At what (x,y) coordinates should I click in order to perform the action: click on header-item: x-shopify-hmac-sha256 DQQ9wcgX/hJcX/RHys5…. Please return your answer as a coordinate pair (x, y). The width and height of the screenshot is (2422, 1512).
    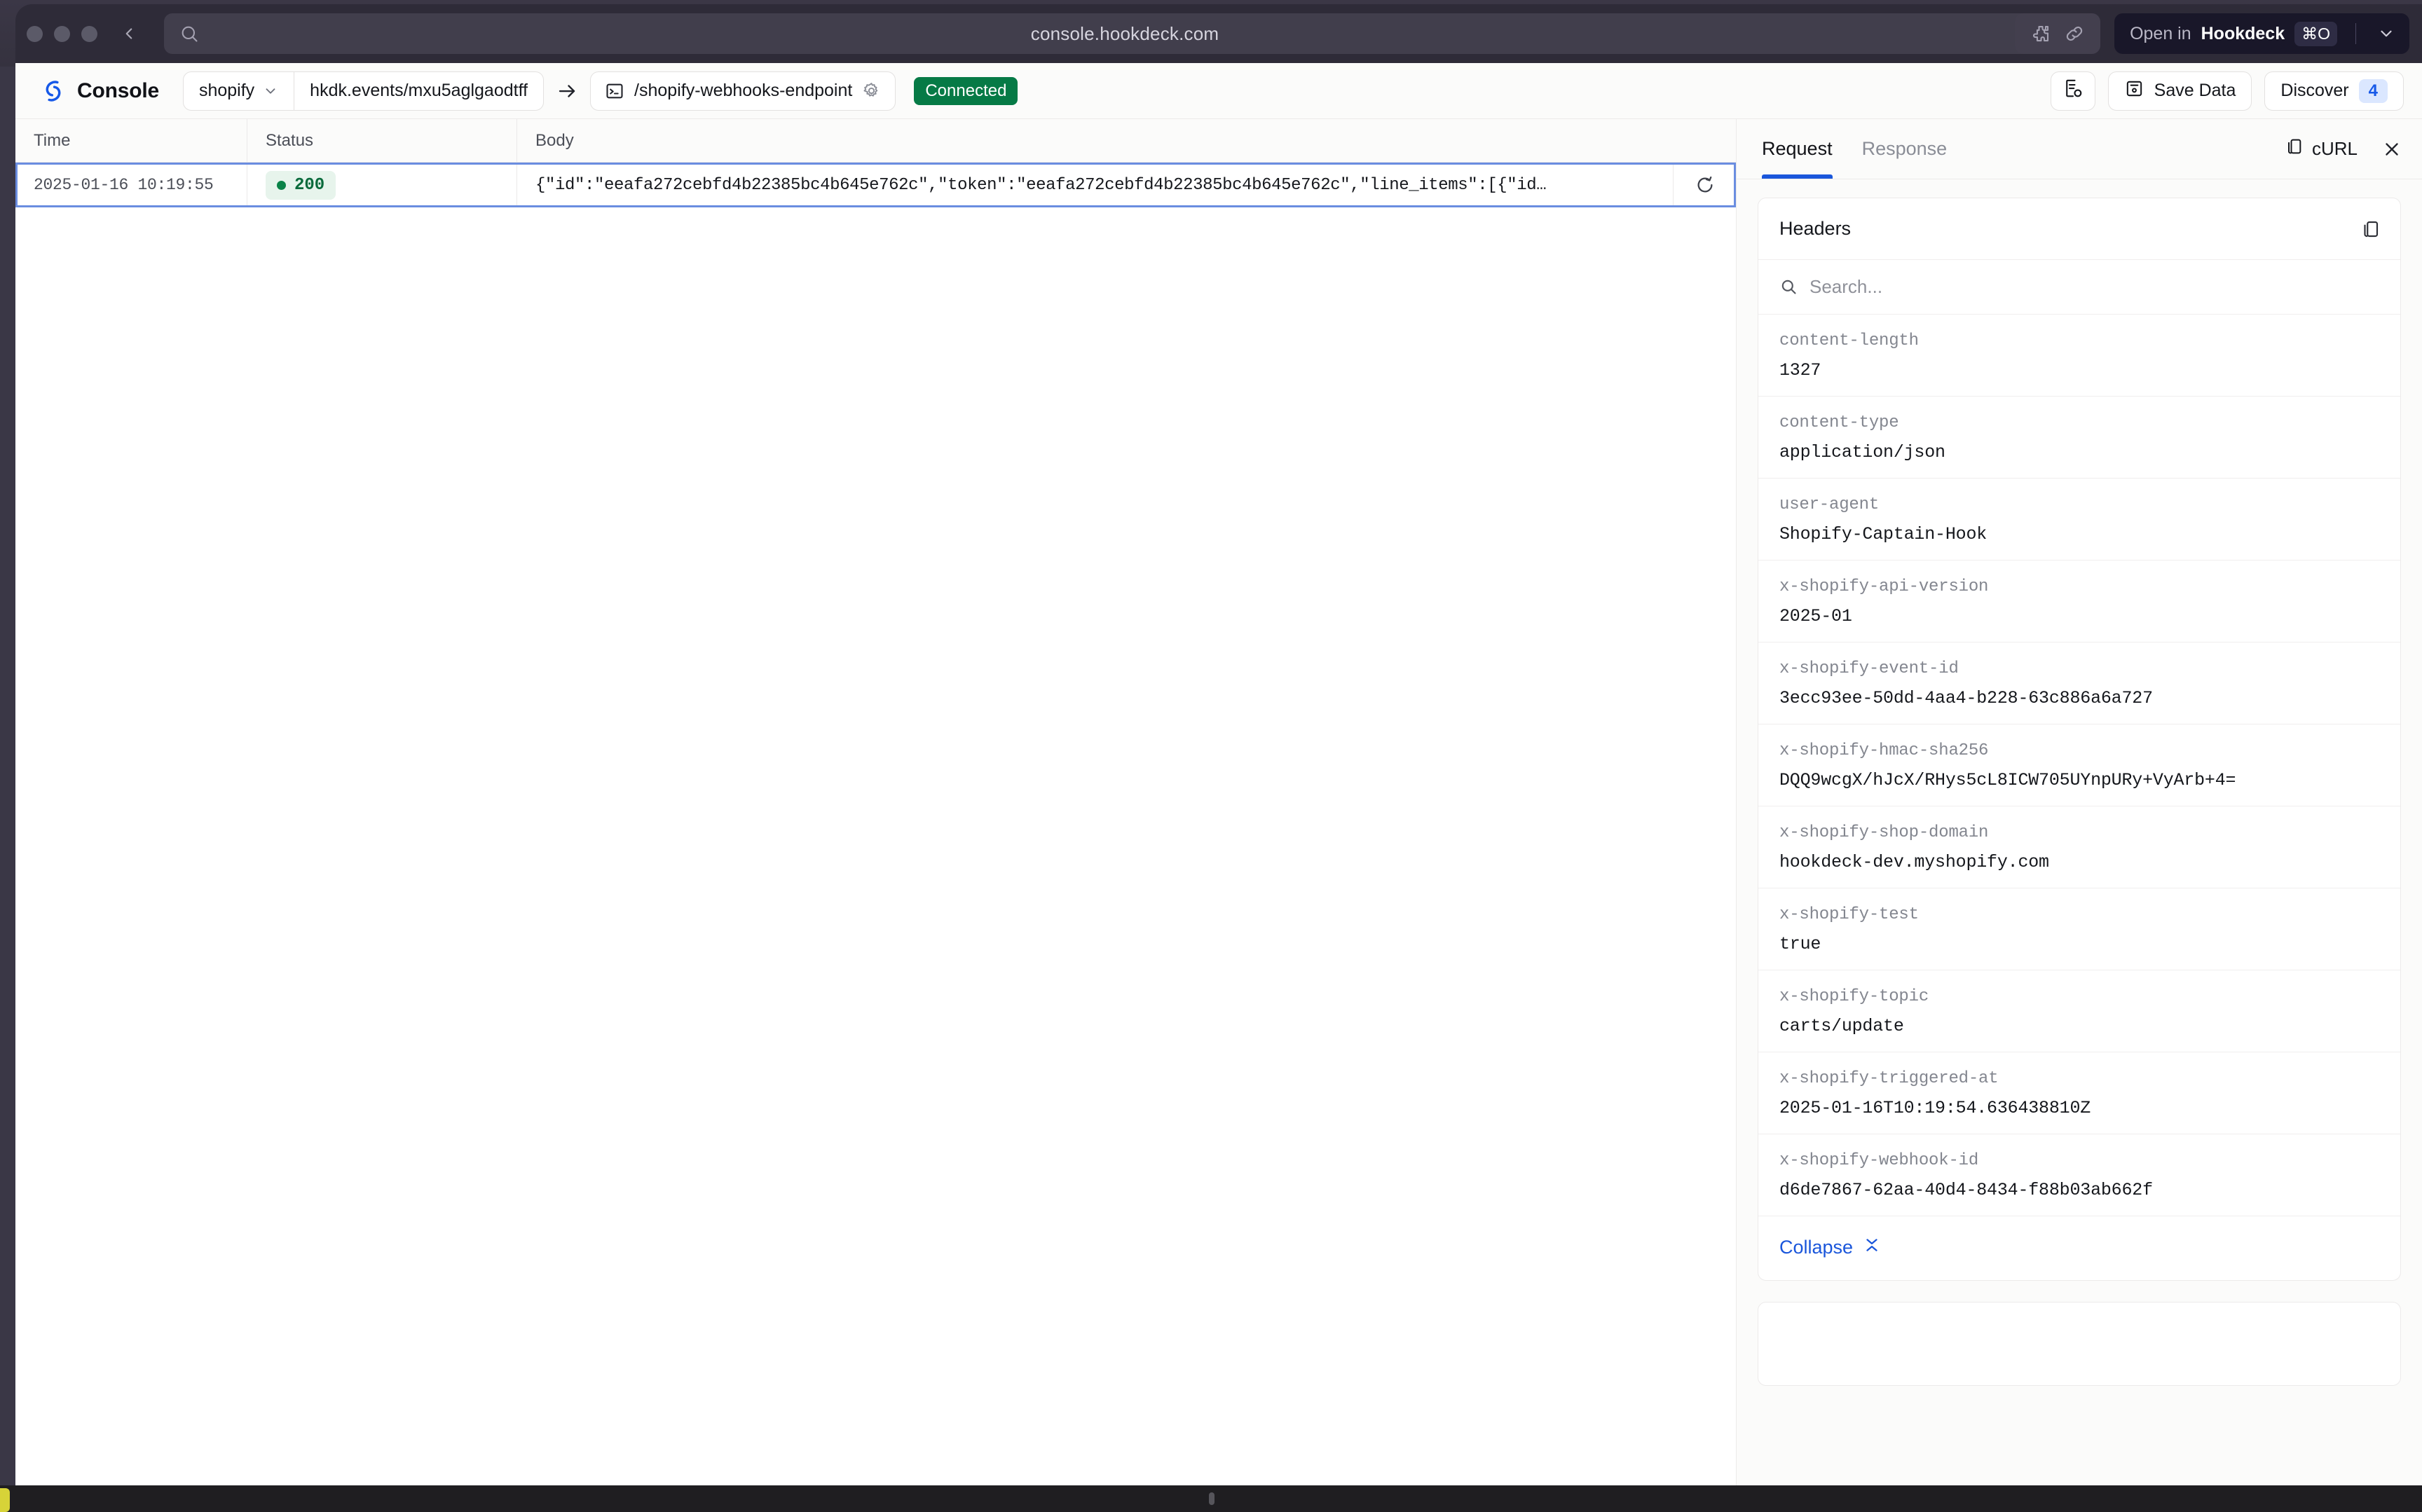
    Looking at the image, I should click on (2079, 765).